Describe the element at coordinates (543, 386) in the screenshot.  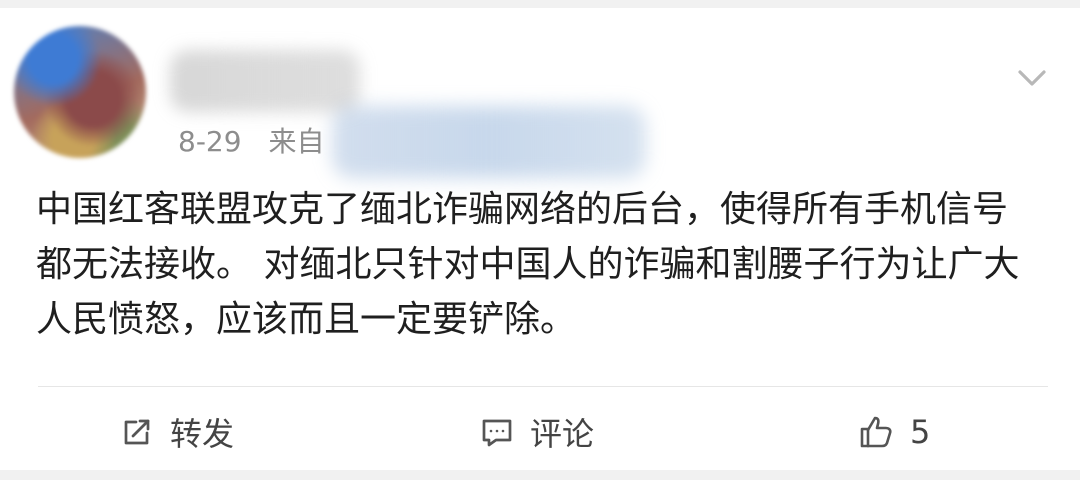
I see `action-divider` at that location.